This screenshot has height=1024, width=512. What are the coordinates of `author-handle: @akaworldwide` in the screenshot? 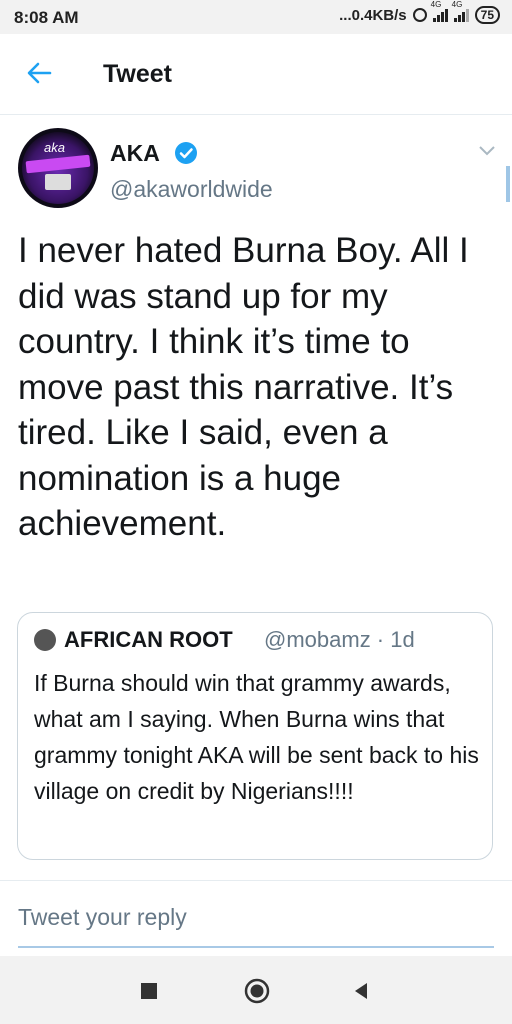 It's located at (191, 189).